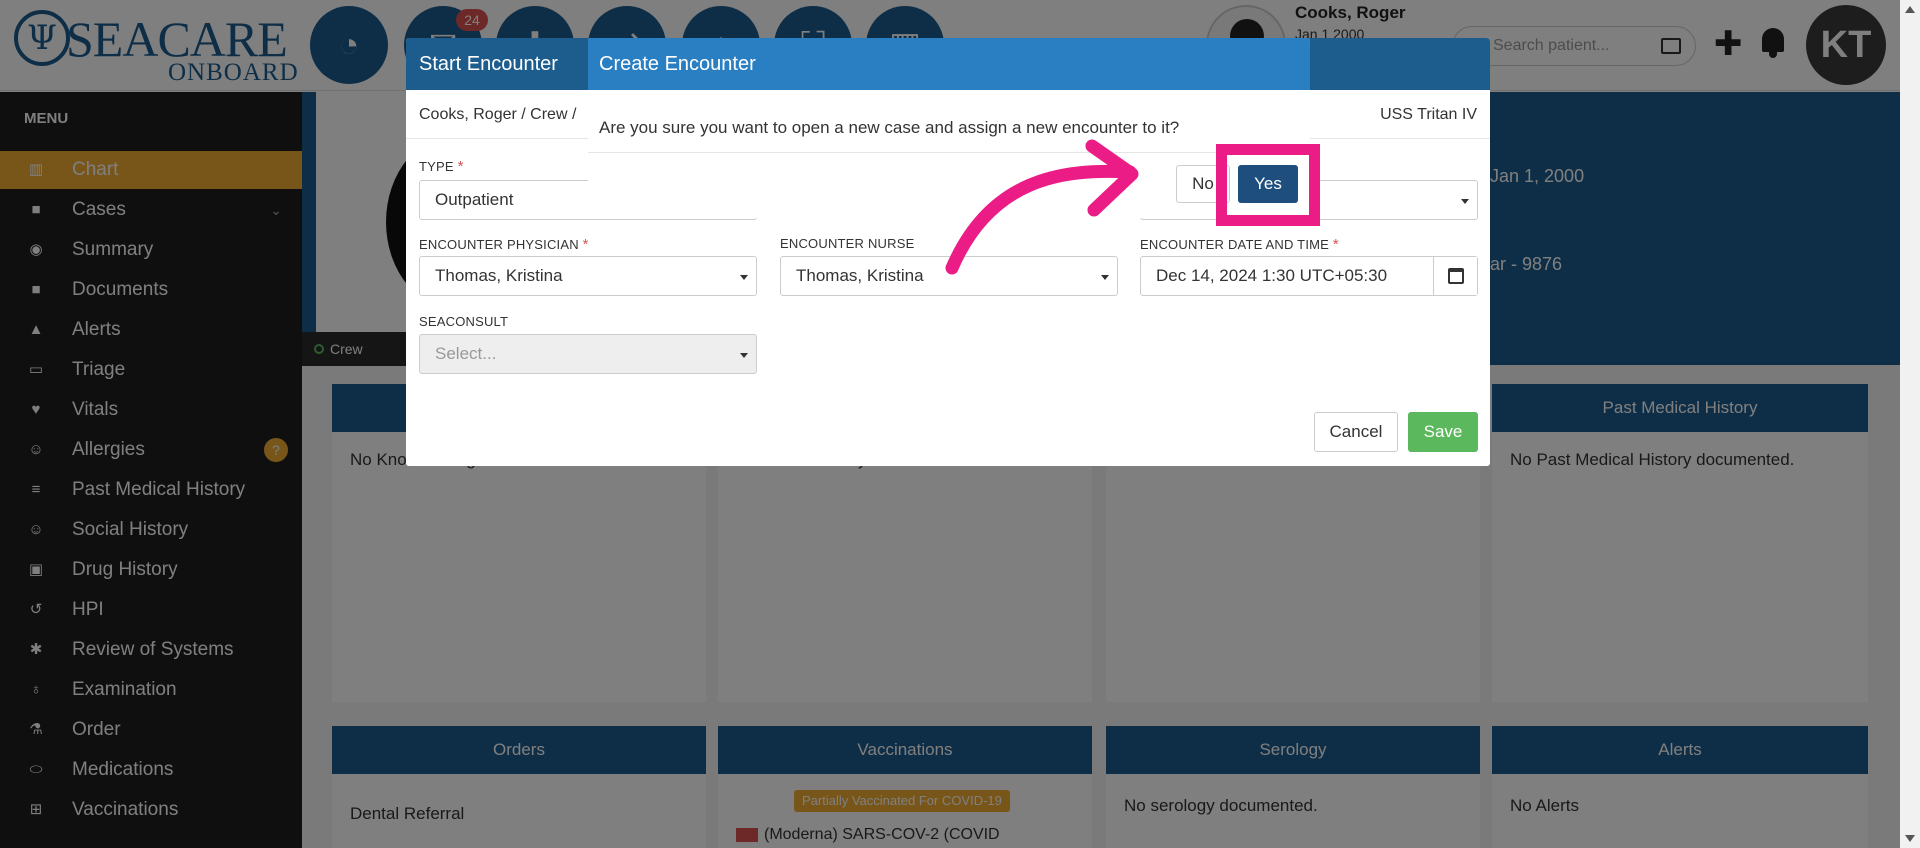 Image resolution: width=1920 pixels, height=848 pixels. I want to click on datetime-label: ENCOUNTER DATE AND TIME *, so click(1239, 244).